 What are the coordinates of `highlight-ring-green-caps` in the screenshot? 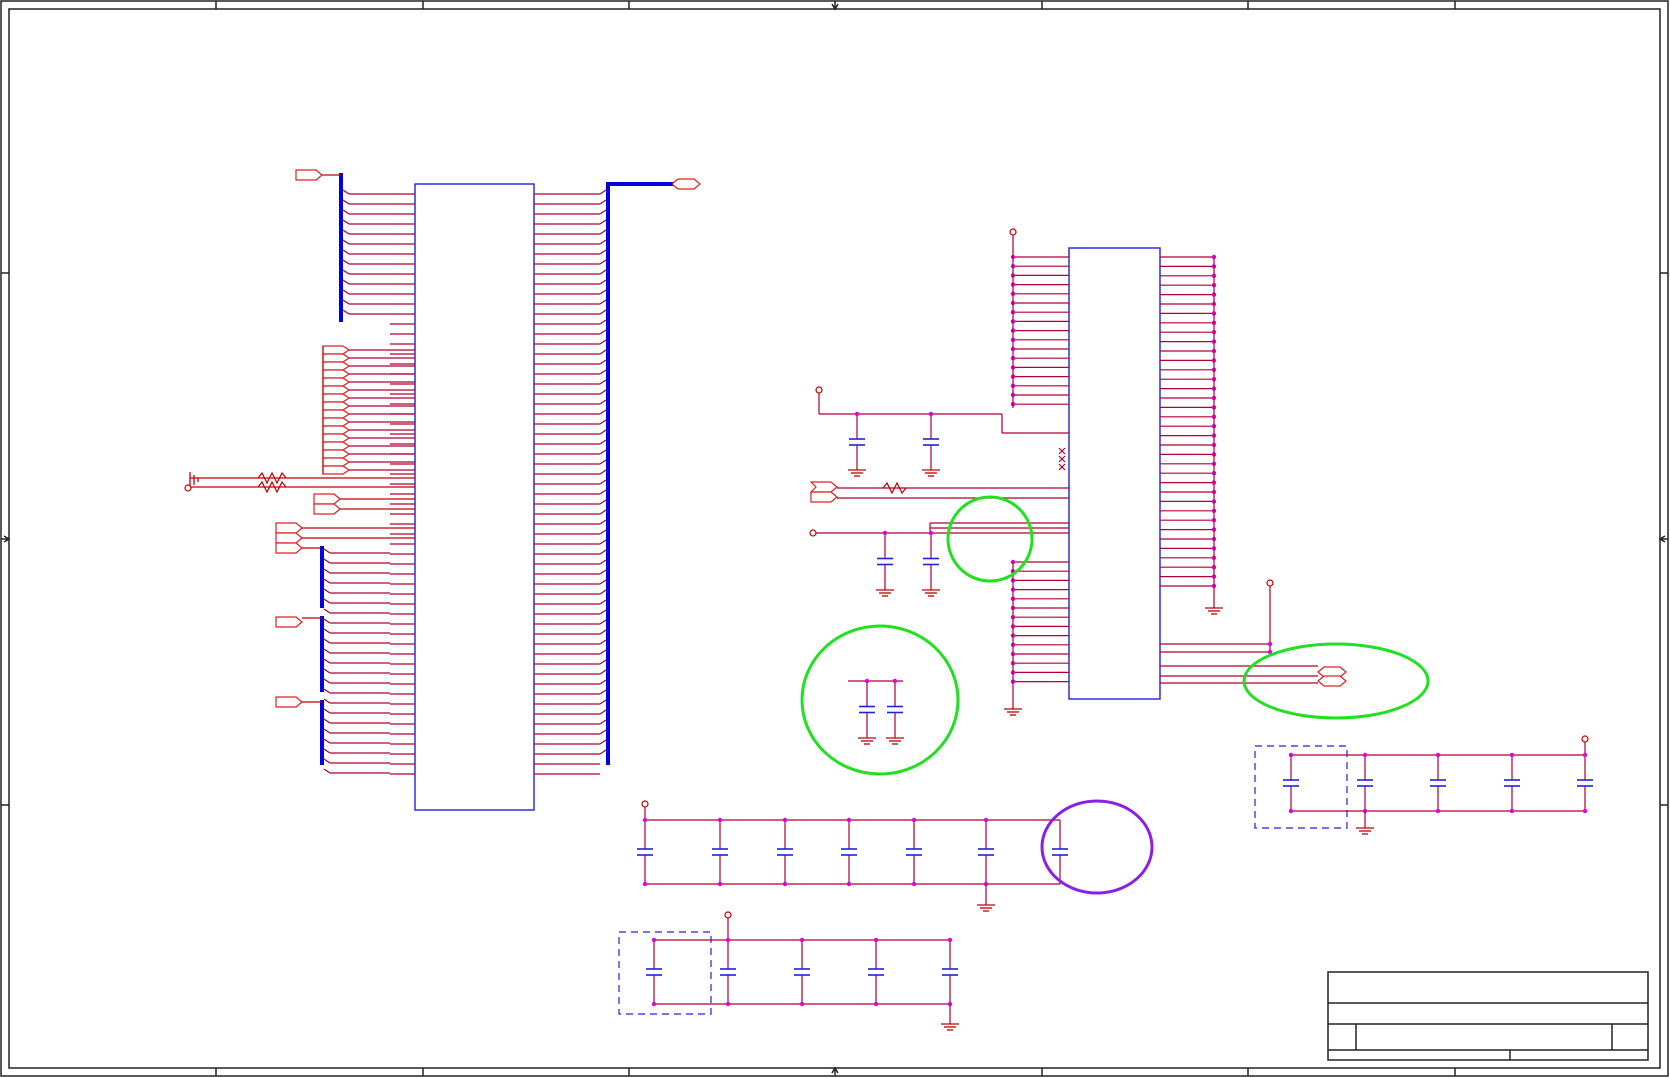 It's located at (880, 700).